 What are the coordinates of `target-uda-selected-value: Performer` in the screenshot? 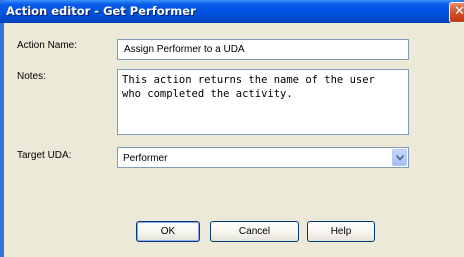 It's located at (145, 158).